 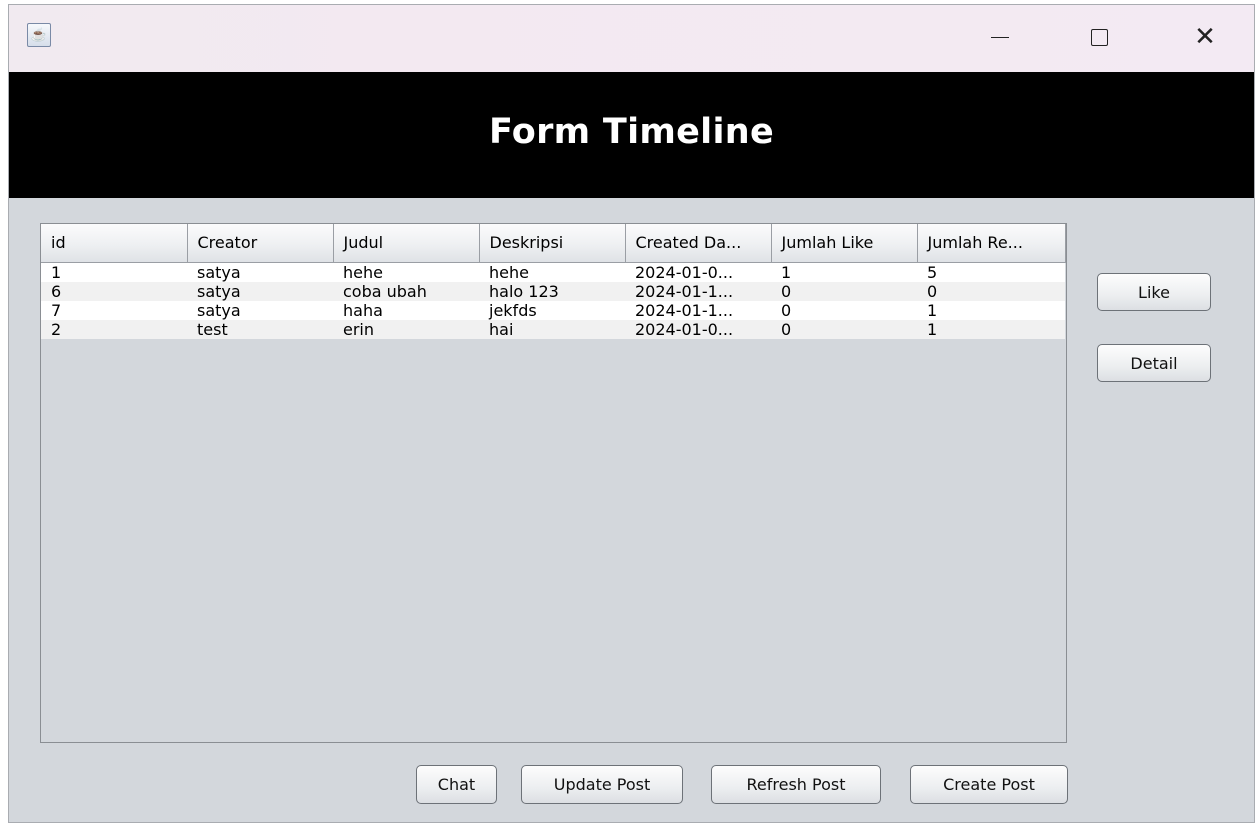 I want to click on table-row: 7 satya haha jekfds 2024-01-1... 0 1, so click(x=553, y=310).